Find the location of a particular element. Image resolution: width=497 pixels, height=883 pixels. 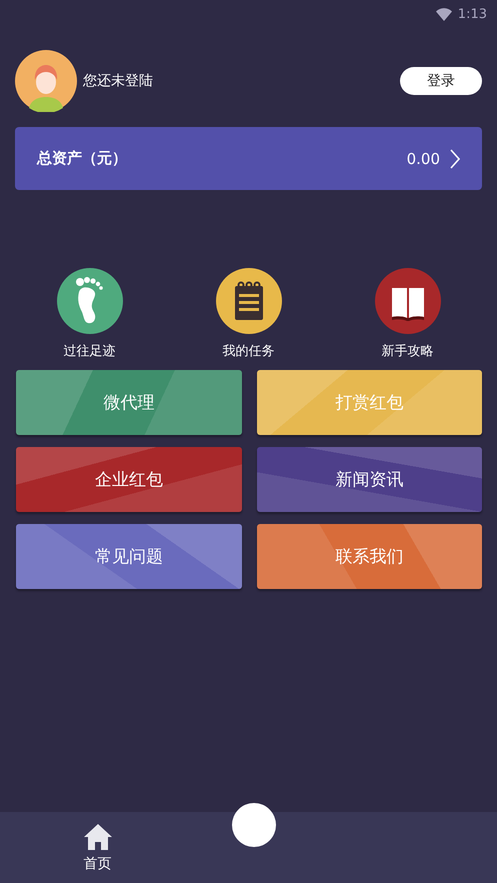

login-button: 登录 is located at coordinates (441, 81).